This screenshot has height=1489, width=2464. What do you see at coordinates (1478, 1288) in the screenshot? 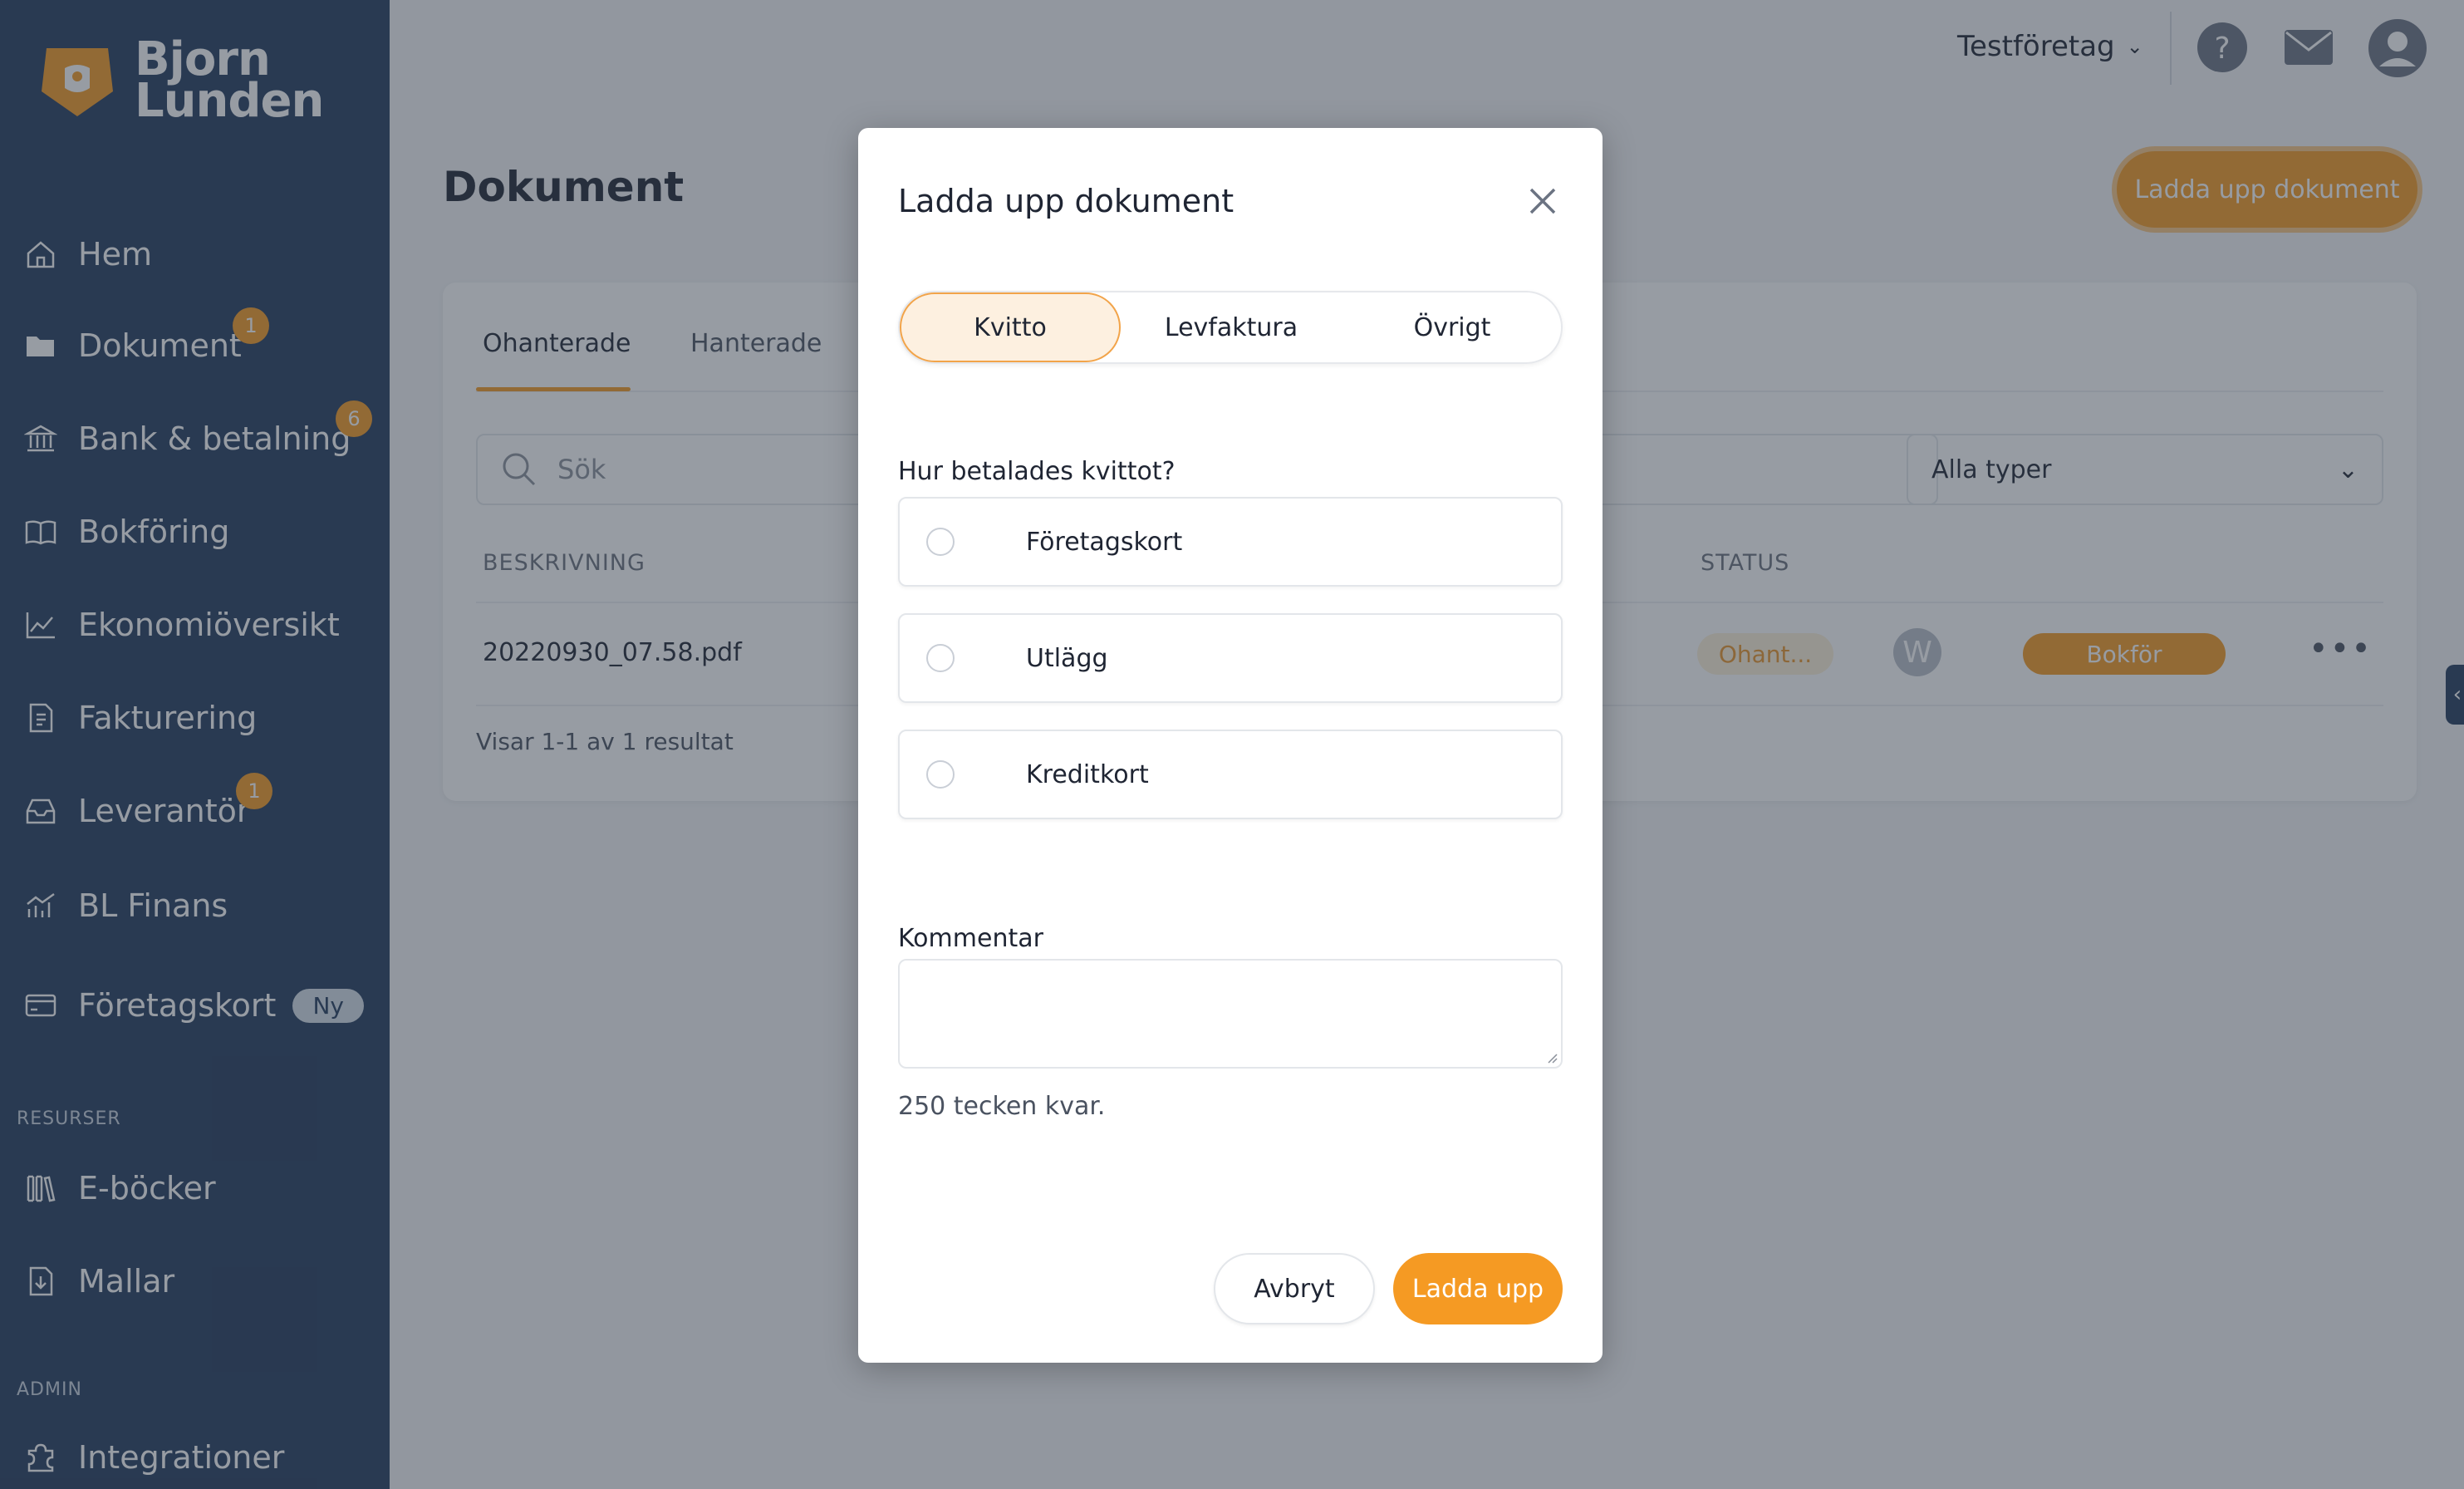
I see `upload-button: Ladda upp` at bounding box center [1478, 1288].